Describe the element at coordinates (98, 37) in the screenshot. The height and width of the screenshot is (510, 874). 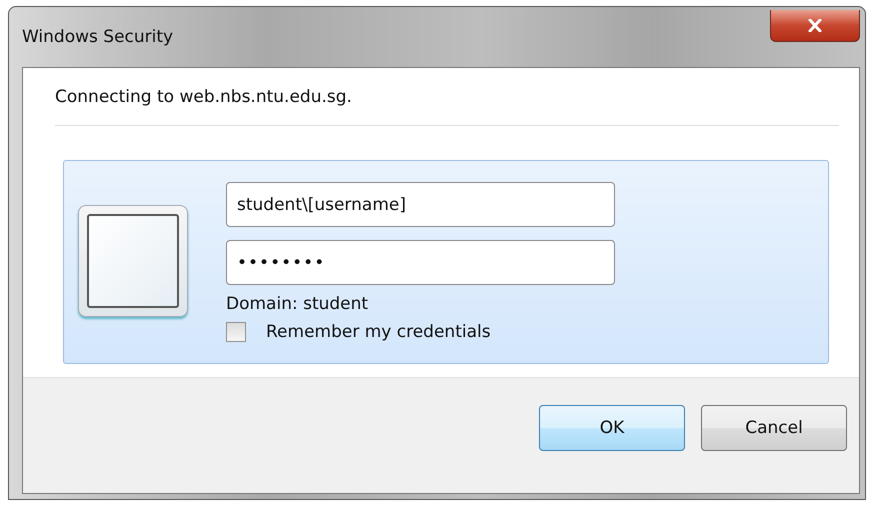
I see `window-title: Windows Security` at that location.